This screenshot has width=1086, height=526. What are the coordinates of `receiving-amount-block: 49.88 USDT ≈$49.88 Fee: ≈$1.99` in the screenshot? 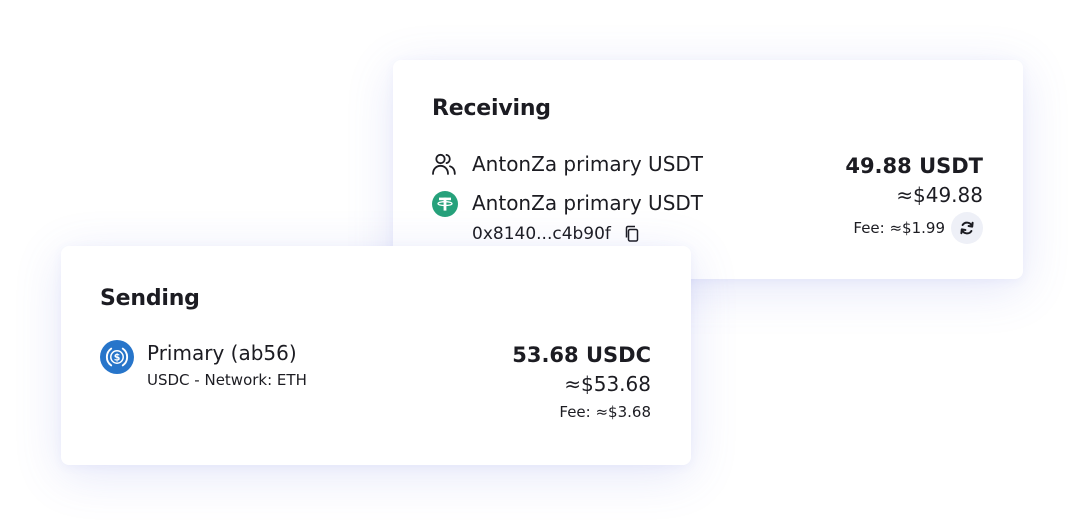 It's located at (914, 198).